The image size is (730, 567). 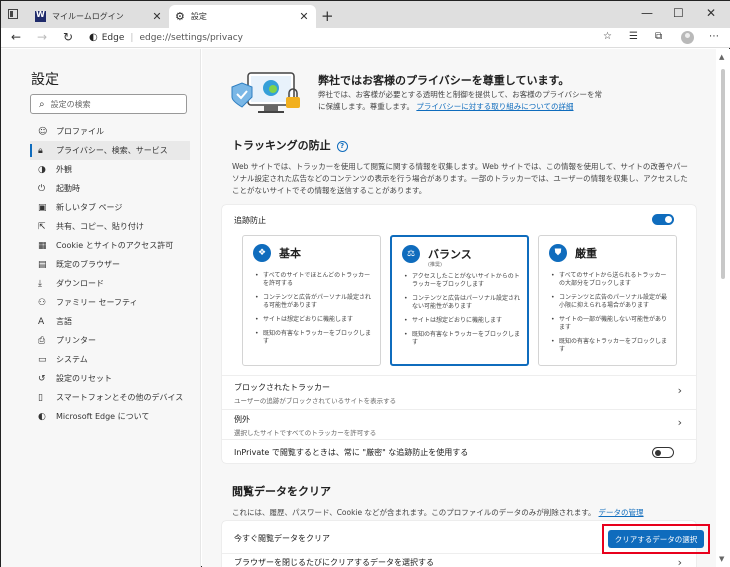 I want to click on manage-data-link: データの管理, so click(x=621, y=512).